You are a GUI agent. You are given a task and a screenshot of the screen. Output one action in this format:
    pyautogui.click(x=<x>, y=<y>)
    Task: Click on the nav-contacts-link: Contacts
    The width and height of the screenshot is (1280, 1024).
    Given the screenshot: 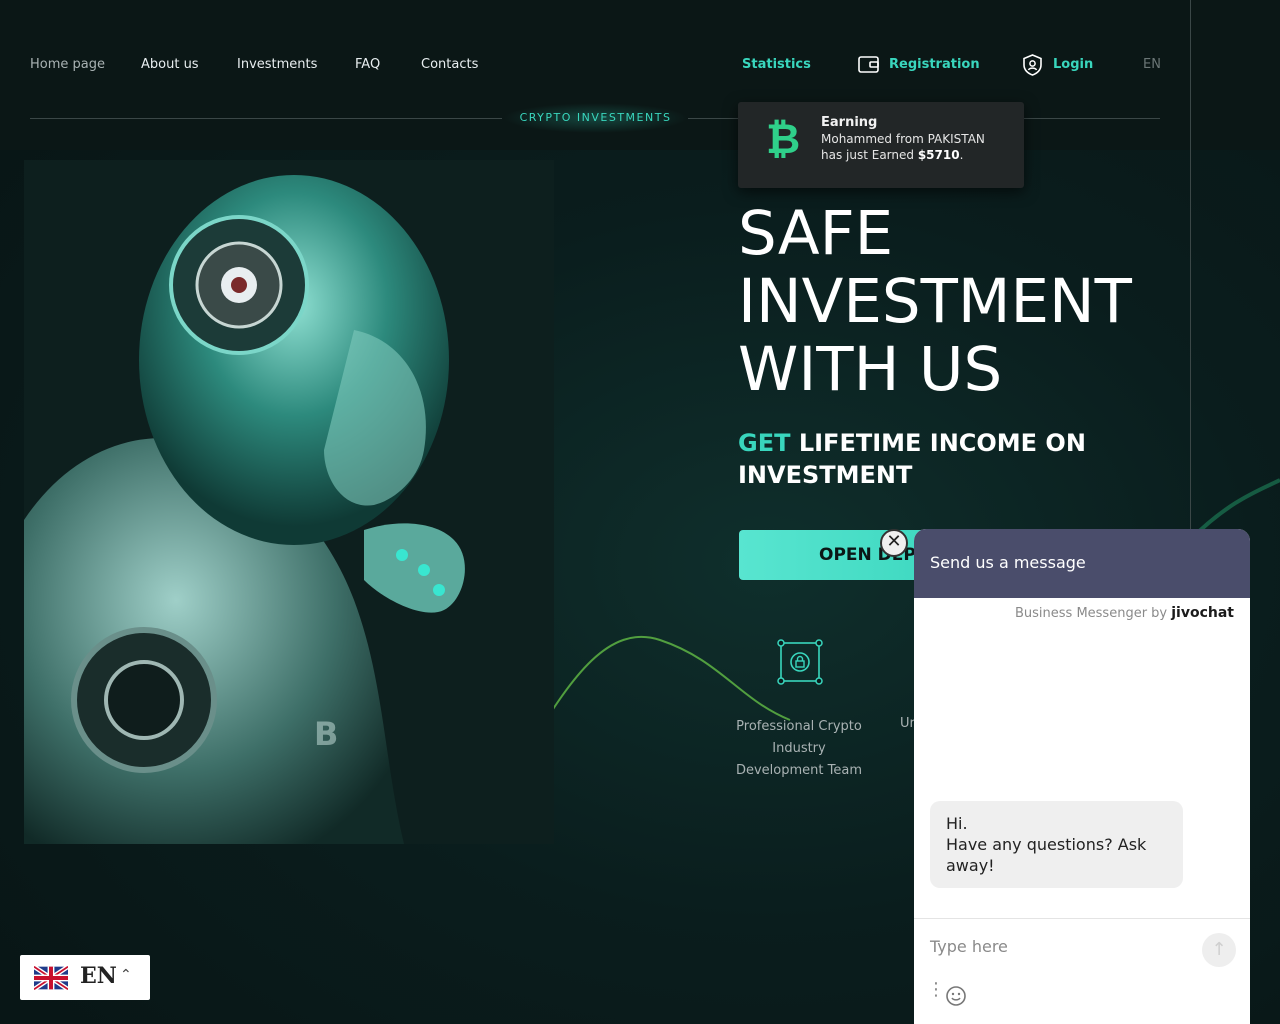 What is the action you would take?
    pyautogui.click(x=449, y=64)
    